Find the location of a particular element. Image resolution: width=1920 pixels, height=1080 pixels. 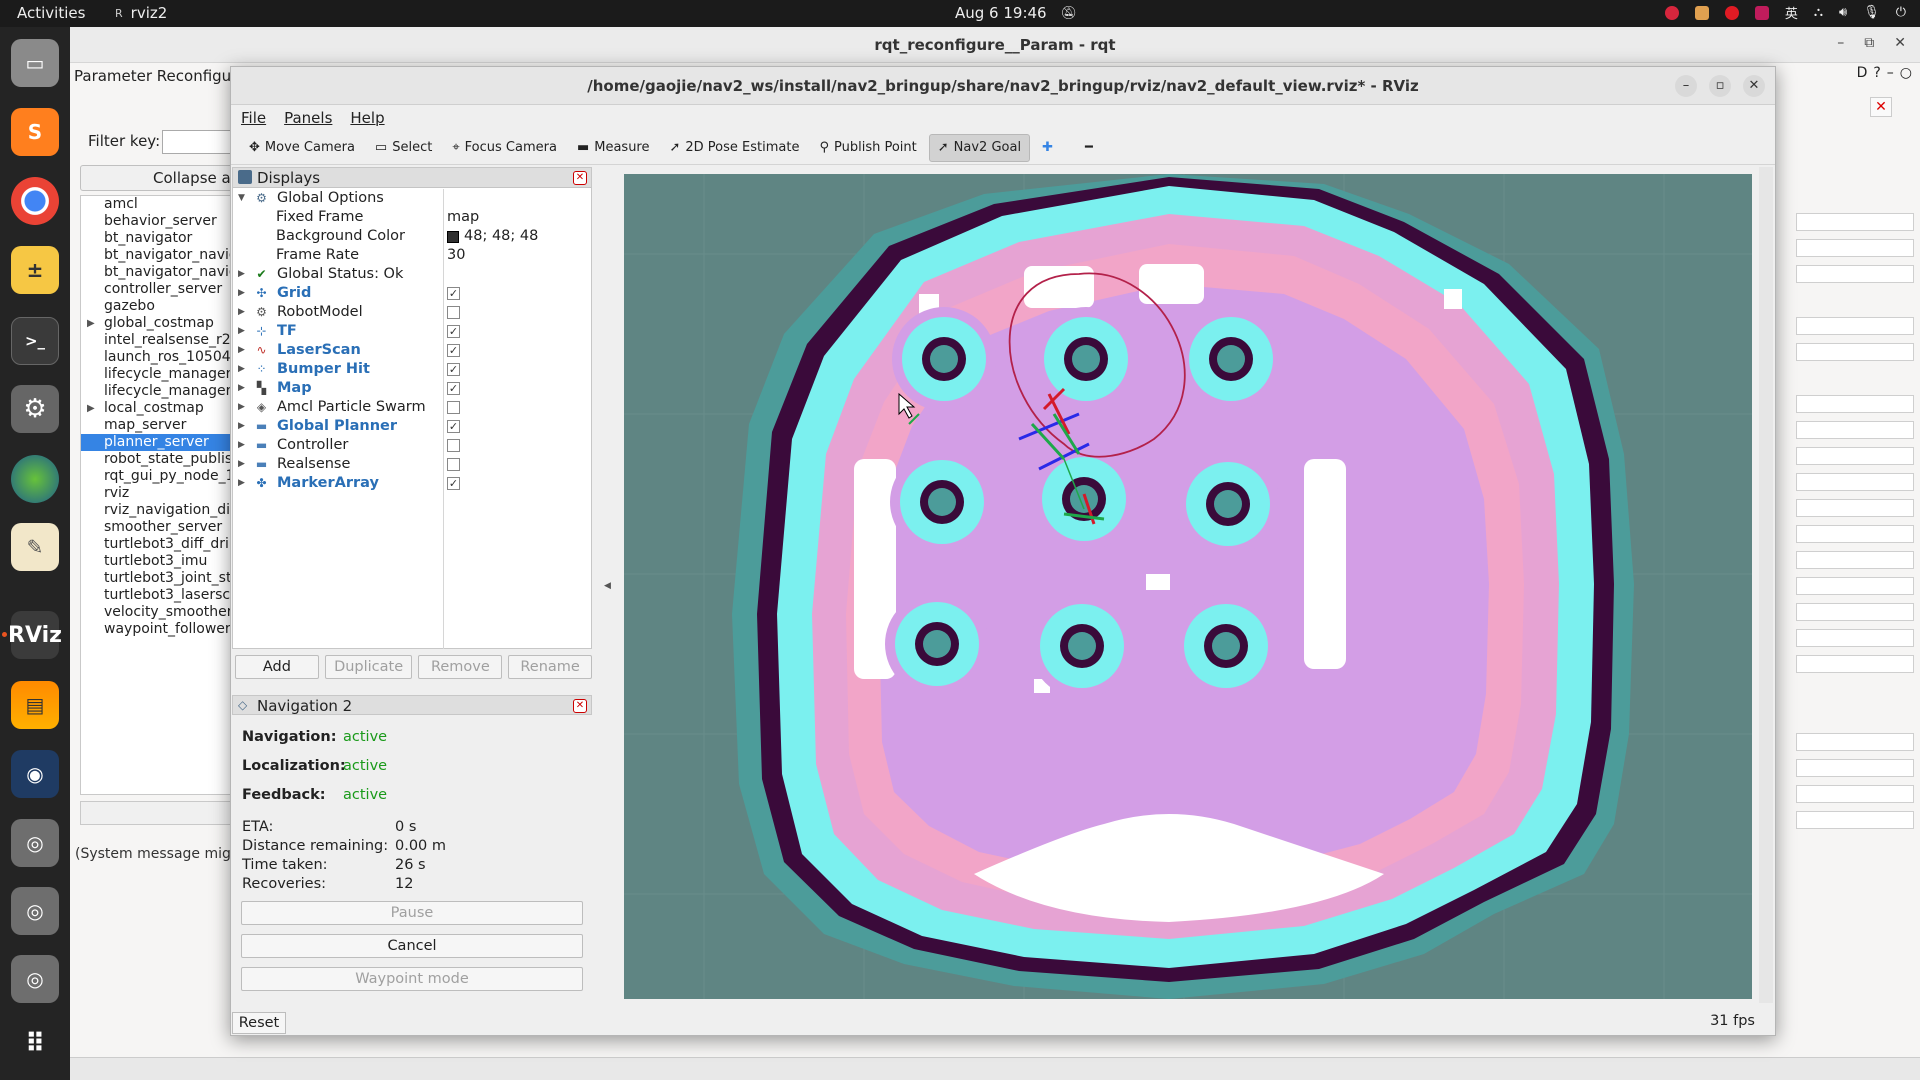

property-value: 48; 48; 48 is located at coordinates (492, 236).